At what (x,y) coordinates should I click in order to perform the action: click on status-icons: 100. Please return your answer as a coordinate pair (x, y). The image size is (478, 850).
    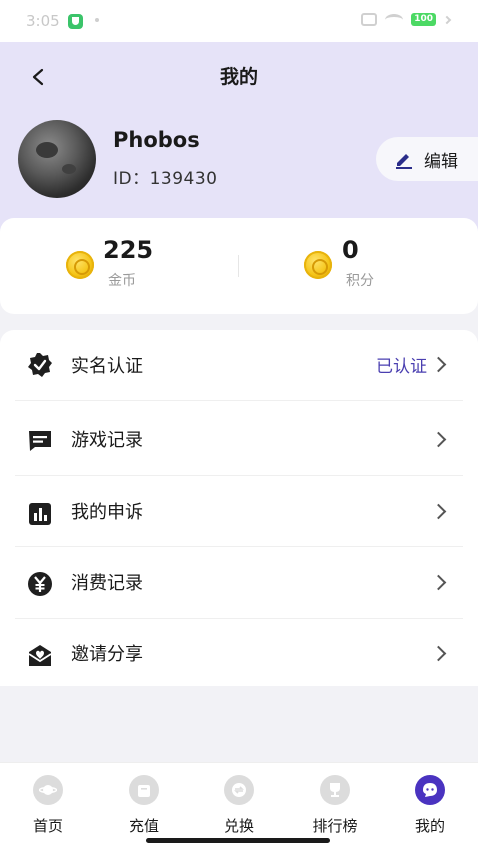
    Looking at the image, I should click on (406, 19).